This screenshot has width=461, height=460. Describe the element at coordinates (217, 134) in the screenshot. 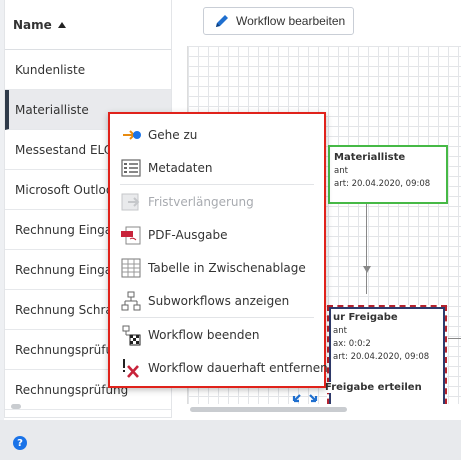

I see `menu-item-goto: Gehe zu` at that location.